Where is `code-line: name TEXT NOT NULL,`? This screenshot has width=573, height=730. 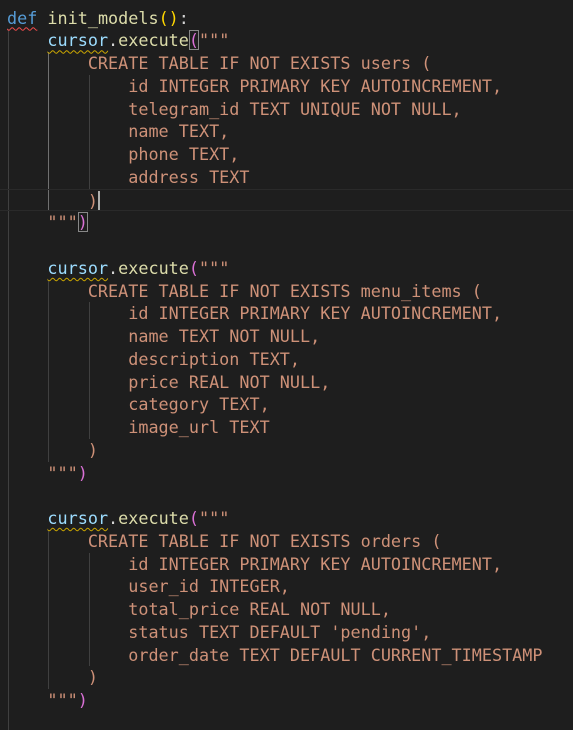
code-line: name TEXT NOT NULL, is located at coordinates (286, 336).